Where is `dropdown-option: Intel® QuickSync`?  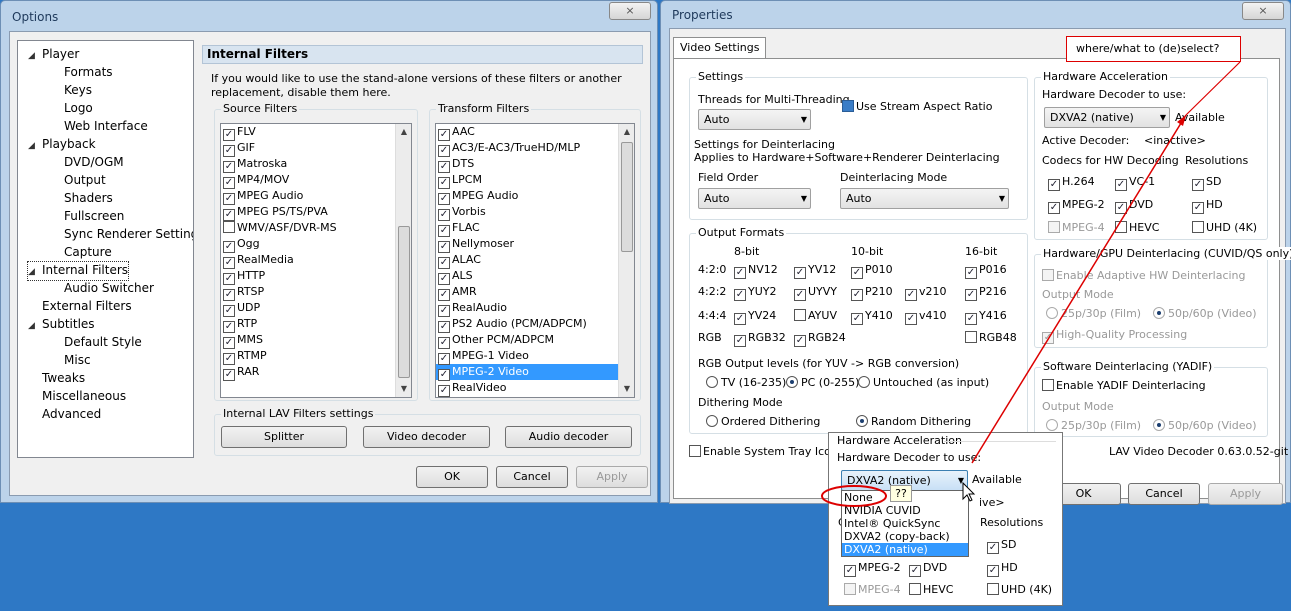 dropdown-option: Intel® QuickSync is located at coordinates (905, 523).